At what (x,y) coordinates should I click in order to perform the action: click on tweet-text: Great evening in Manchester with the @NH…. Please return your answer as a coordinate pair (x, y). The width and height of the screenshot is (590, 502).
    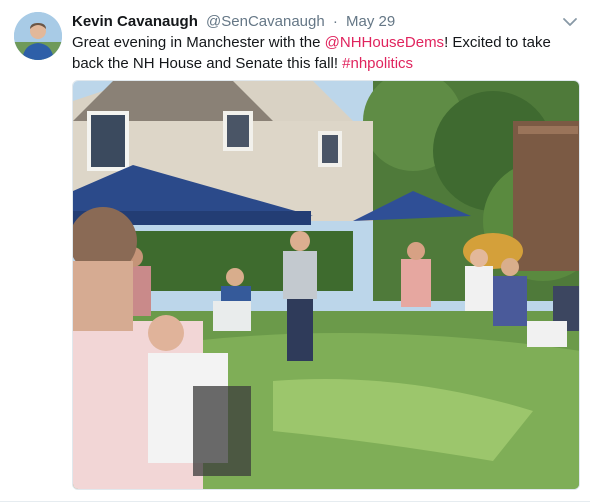
    Looking at the image, I should click on (327, 53).